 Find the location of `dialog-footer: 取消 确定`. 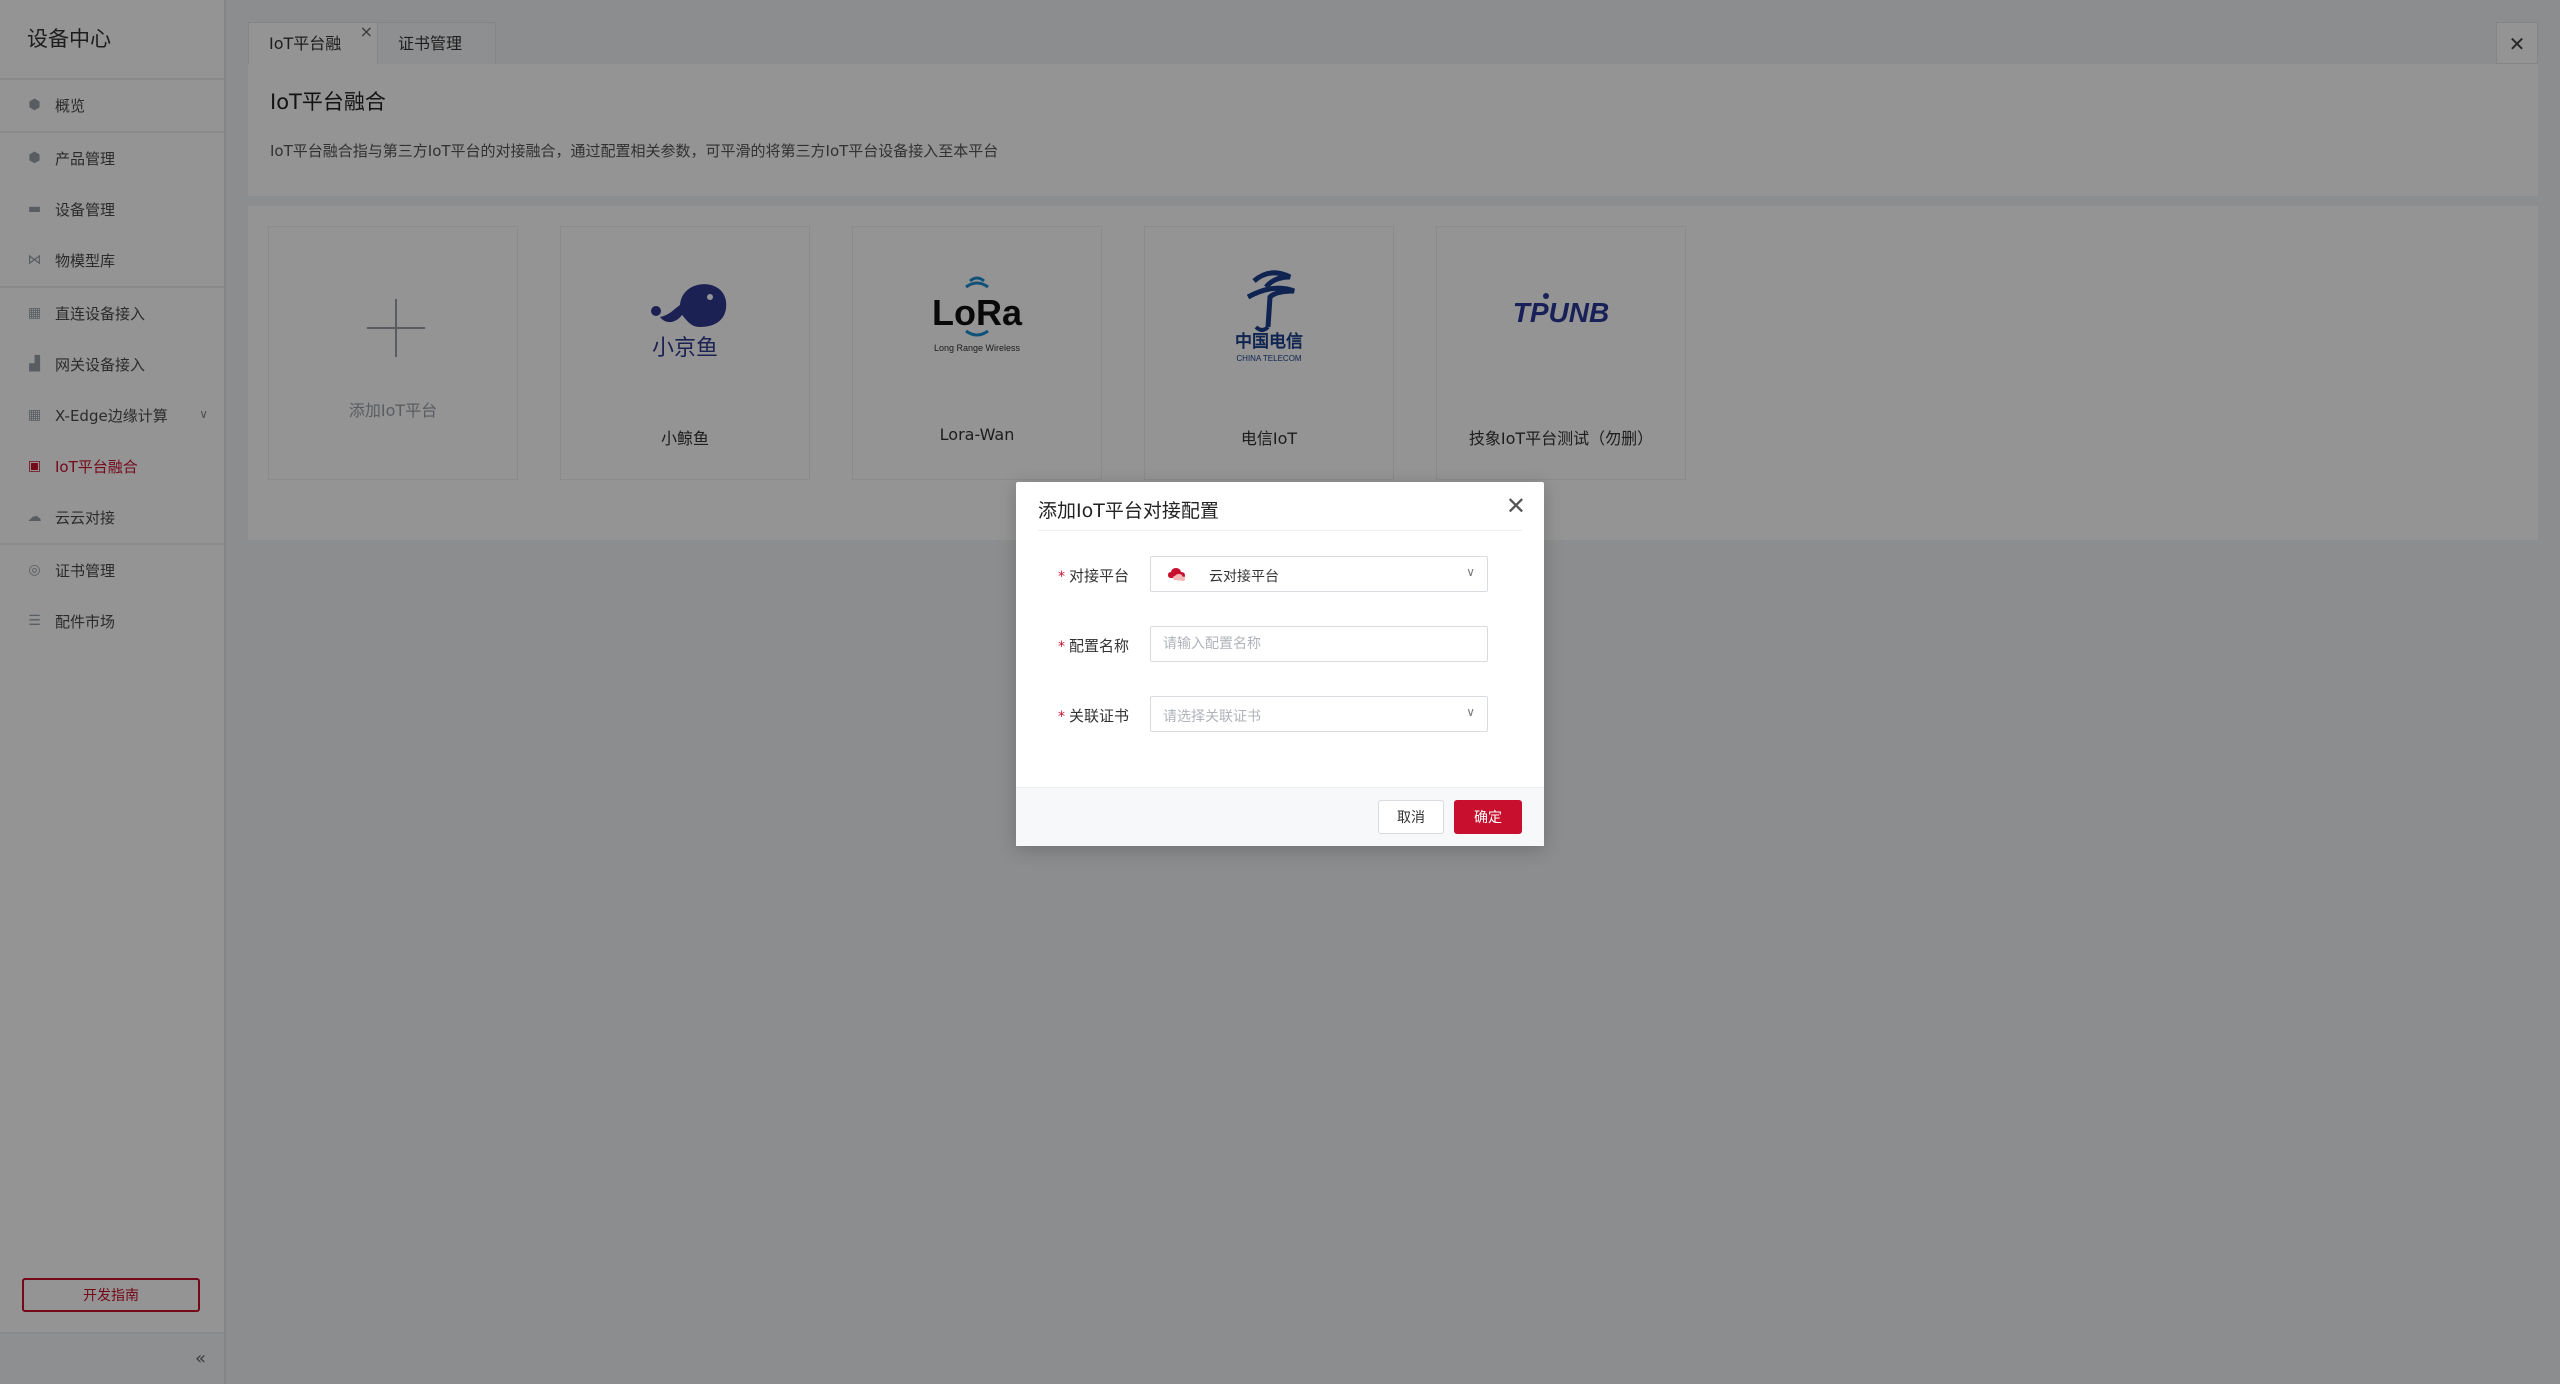

dialog-footer: 取消 确定 is located at coordinates (1280, 816).